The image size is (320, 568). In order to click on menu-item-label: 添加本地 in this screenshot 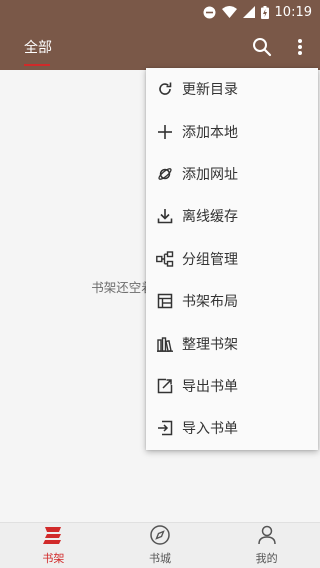, I will do `click(210, 132)`.